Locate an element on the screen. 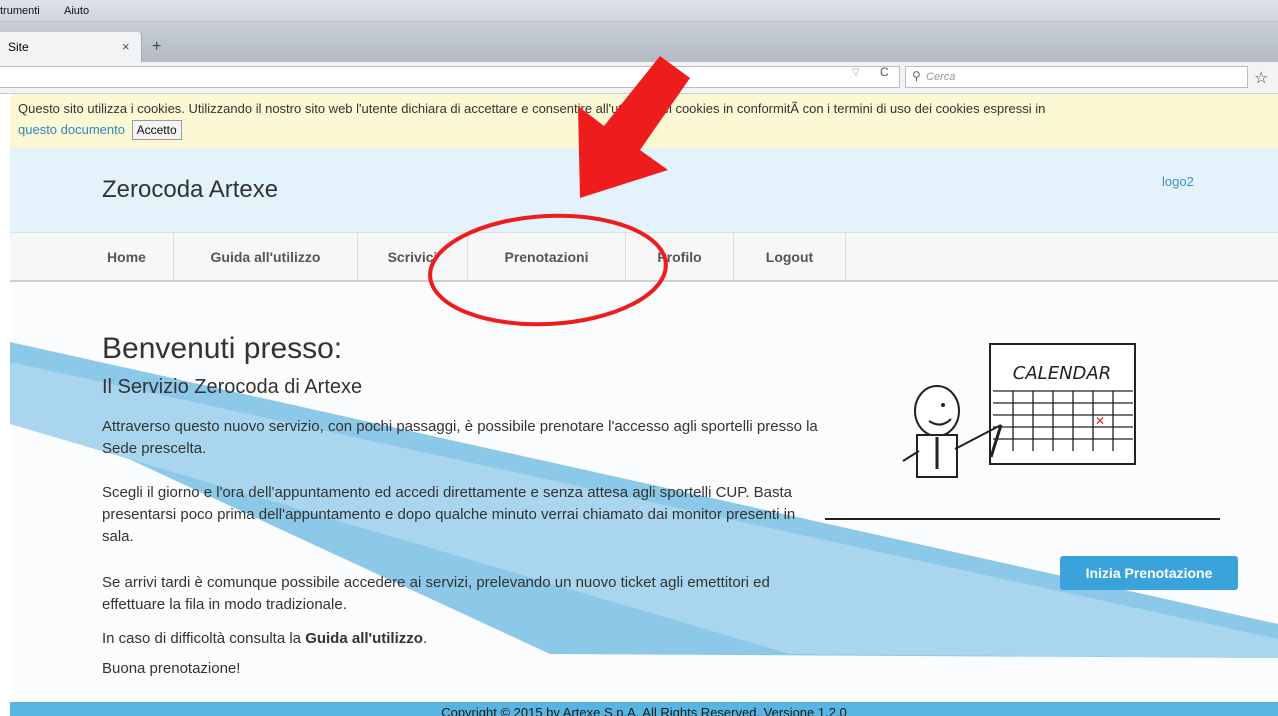 The width and height of the screenshot is (1278, 716). nav-item-bookings: Prenotazioni is located at coordinates (547, 257).